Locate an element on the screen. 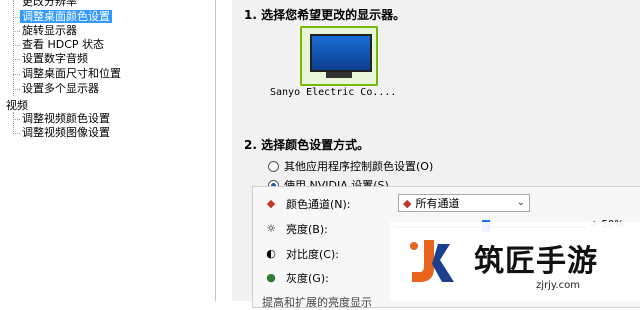 Image resolution: width=640 pixels, height=310 pixels. color-channel-row: ◆ 颜色通道(N): is located at coordinates (307, 204).